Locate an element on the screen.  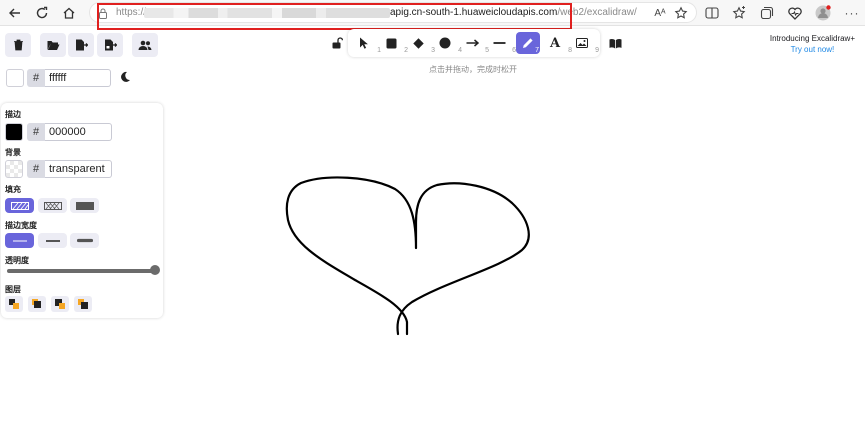
tool-rectangle: 2 is located at coordinates (393, 43).